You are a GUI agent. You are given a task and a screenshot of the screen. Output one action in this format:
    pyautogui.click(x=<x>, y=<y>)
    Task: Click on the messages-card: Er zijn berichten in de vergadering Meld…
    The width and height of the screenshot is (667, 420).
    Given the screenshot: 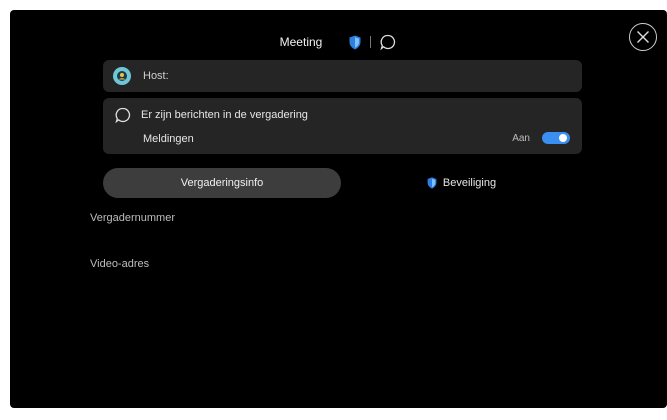 What is the action you would take?
    pyautogui.click(x=342, y=126)
    